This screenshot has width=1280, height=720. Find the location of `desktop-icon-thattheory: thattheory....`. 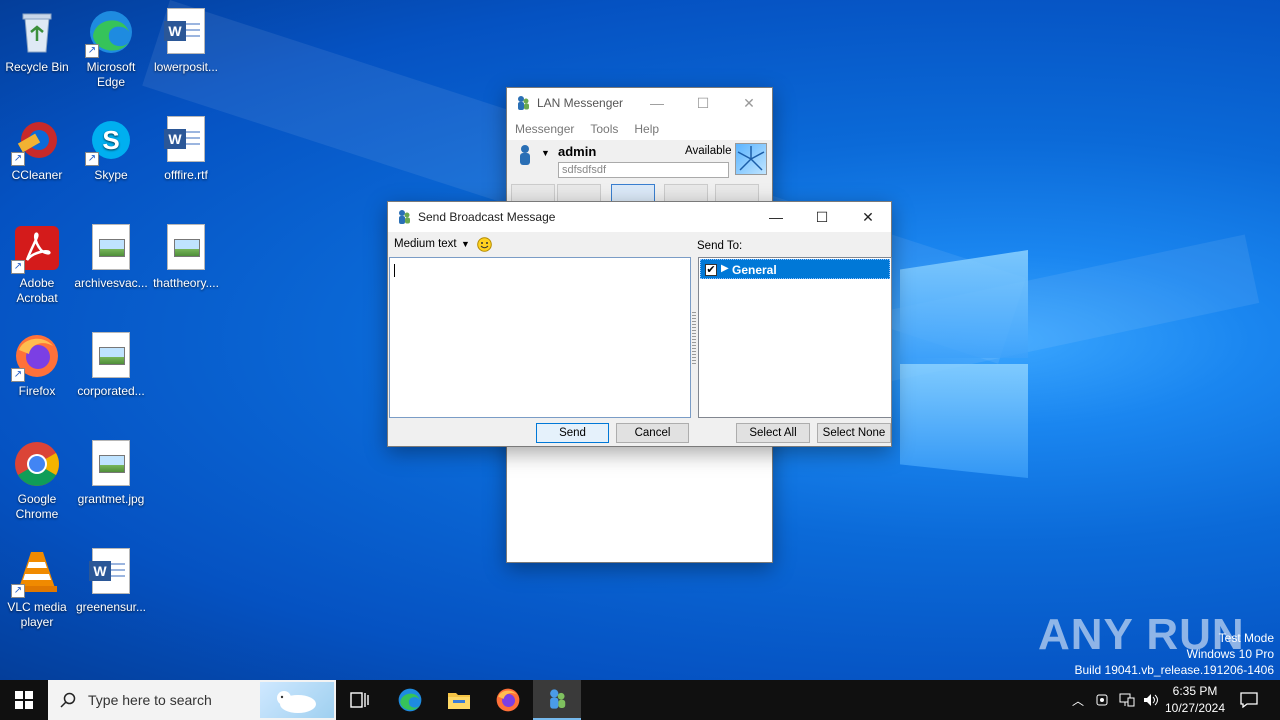

desktop-icon-thattheory: thattheory.... is located at coordinates (186, 257).